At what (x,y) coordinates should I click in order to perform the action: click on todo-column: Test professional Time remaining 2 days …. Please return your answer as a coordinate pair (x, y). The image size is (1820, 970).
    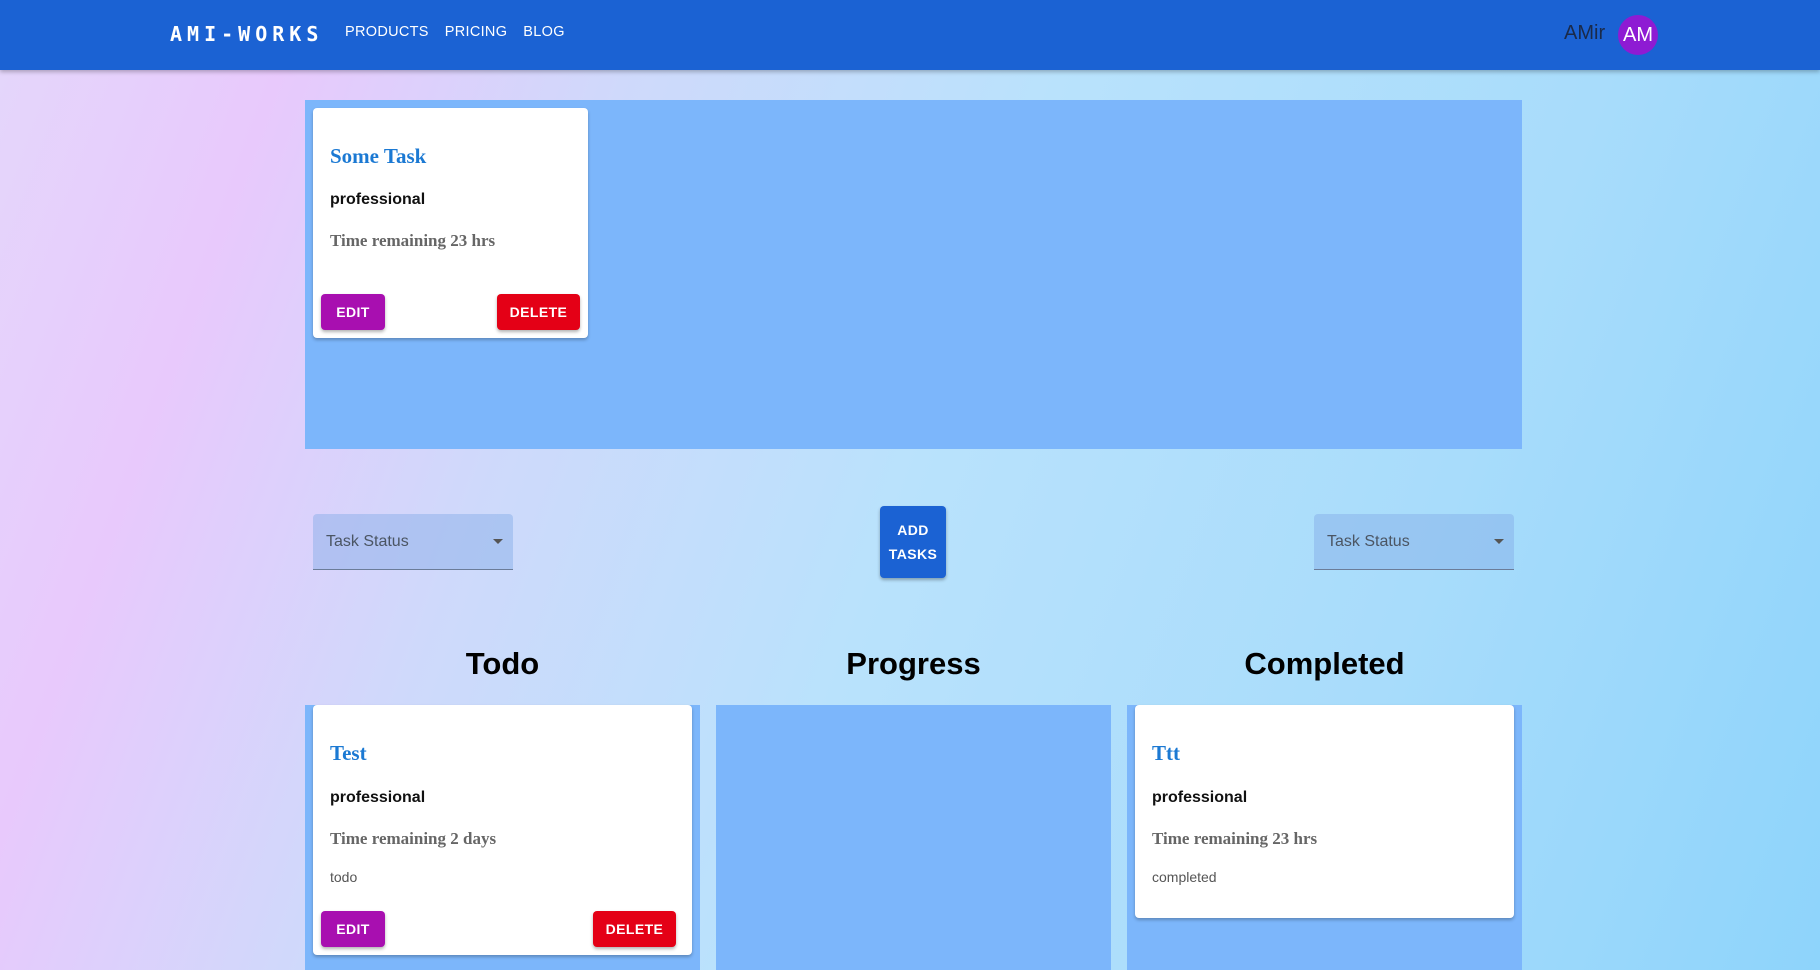
    Looking at the image, I should click on (502, 837).